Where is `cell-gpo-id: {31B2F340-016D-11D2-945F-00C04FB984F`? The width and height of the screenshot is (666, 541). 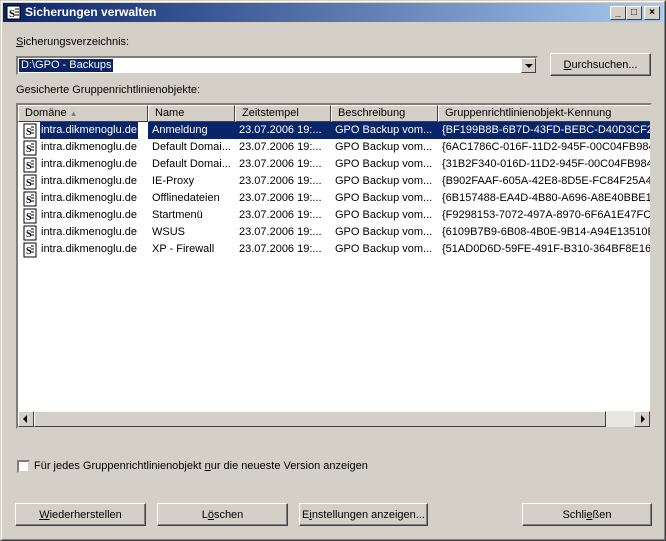 cell-gpo-id: {31B2F340-016D-11D2-945F-00C04FB984F is located at coordinates (547, 164).